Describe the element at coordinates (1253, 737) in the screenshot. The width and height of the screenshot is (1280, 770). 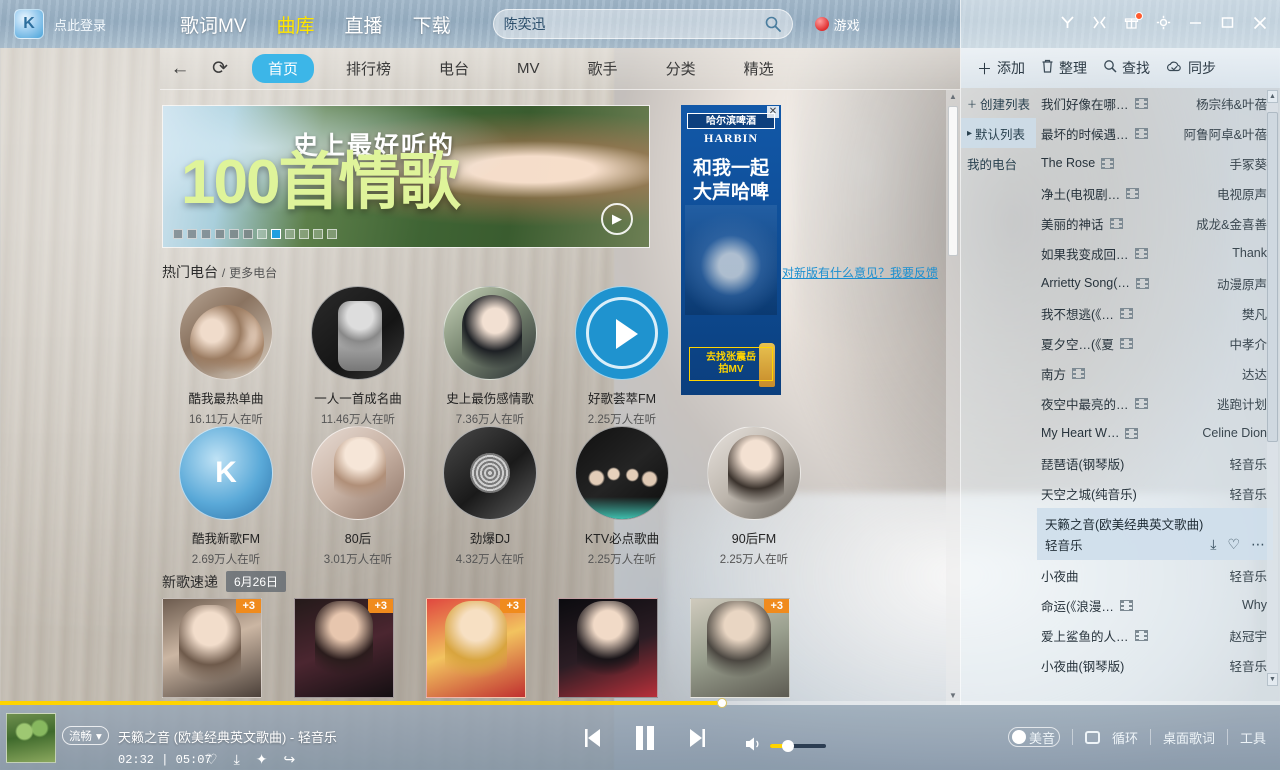
I see `tools-button: 工具` at that location.